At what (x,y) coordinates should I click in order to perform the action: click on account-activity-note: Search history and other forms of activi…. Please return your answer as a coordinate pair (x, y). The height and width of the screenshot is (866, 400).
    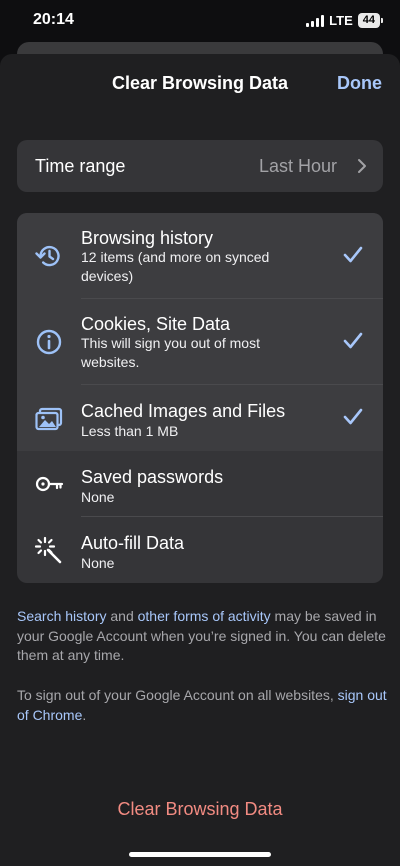
    Looking at the image, I should click on (202, 636).